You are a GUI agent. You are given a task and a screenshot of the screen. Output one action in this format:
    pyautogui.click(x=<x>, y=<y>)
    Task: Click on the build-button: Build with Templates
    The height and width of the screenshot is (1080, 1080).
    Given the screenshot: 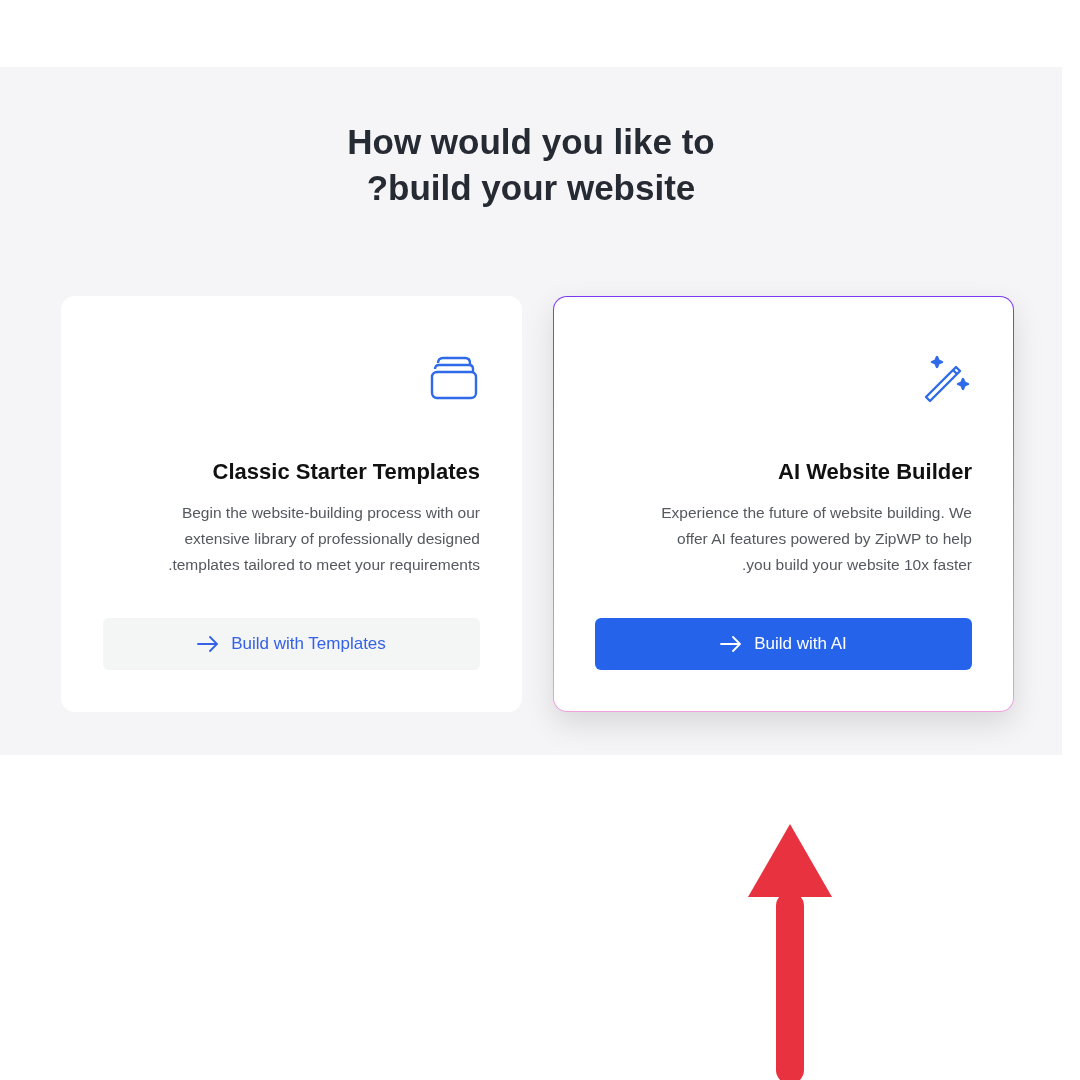 What is the action you would take?
    pyautogui.click(x=291, y=644)
    